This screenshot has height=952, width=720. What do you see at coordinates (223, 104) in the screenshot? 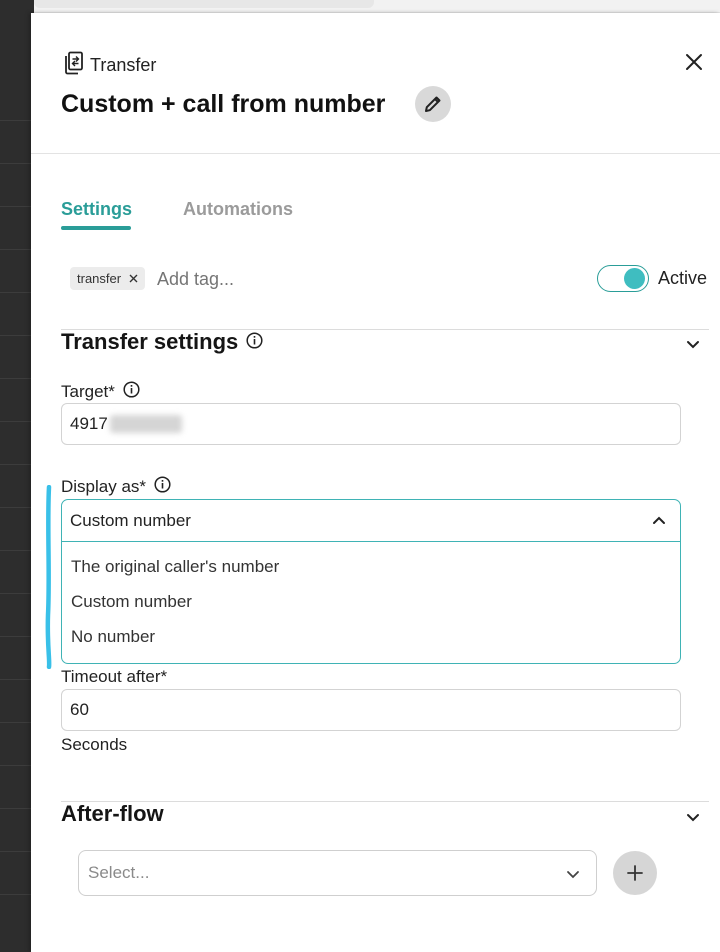
I see `page-title: Custom + call from number` at bounding box center [223, 104].